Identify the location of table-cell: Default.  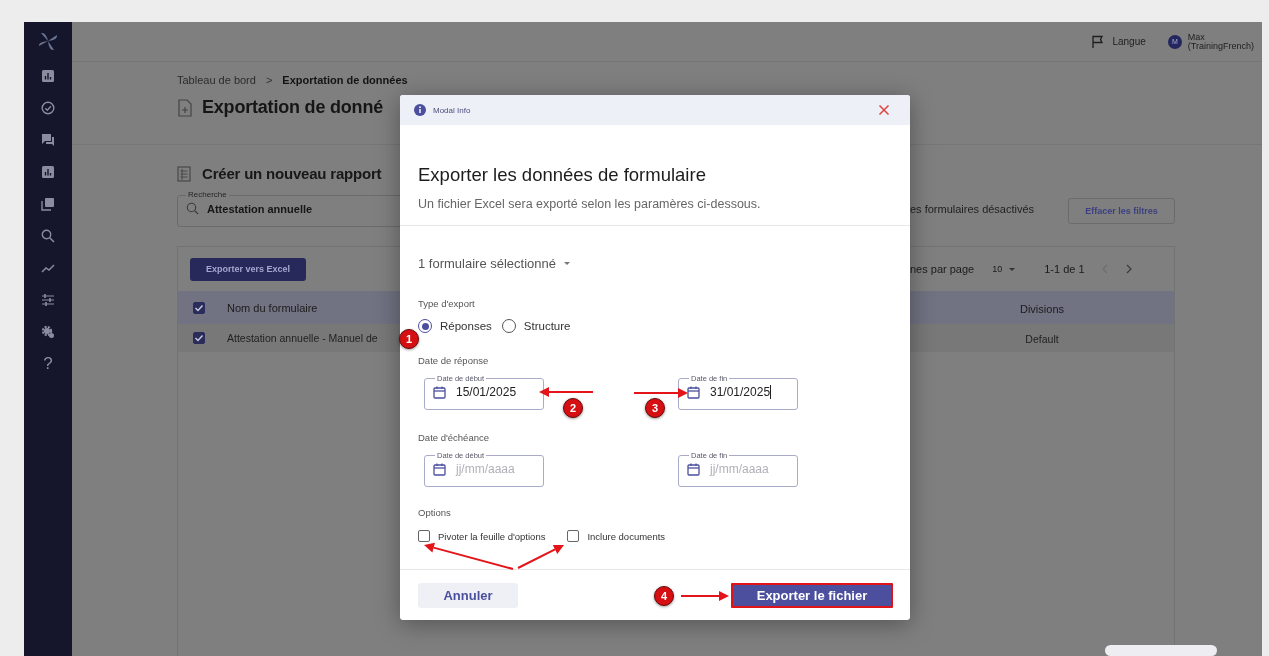
(1042, 339).